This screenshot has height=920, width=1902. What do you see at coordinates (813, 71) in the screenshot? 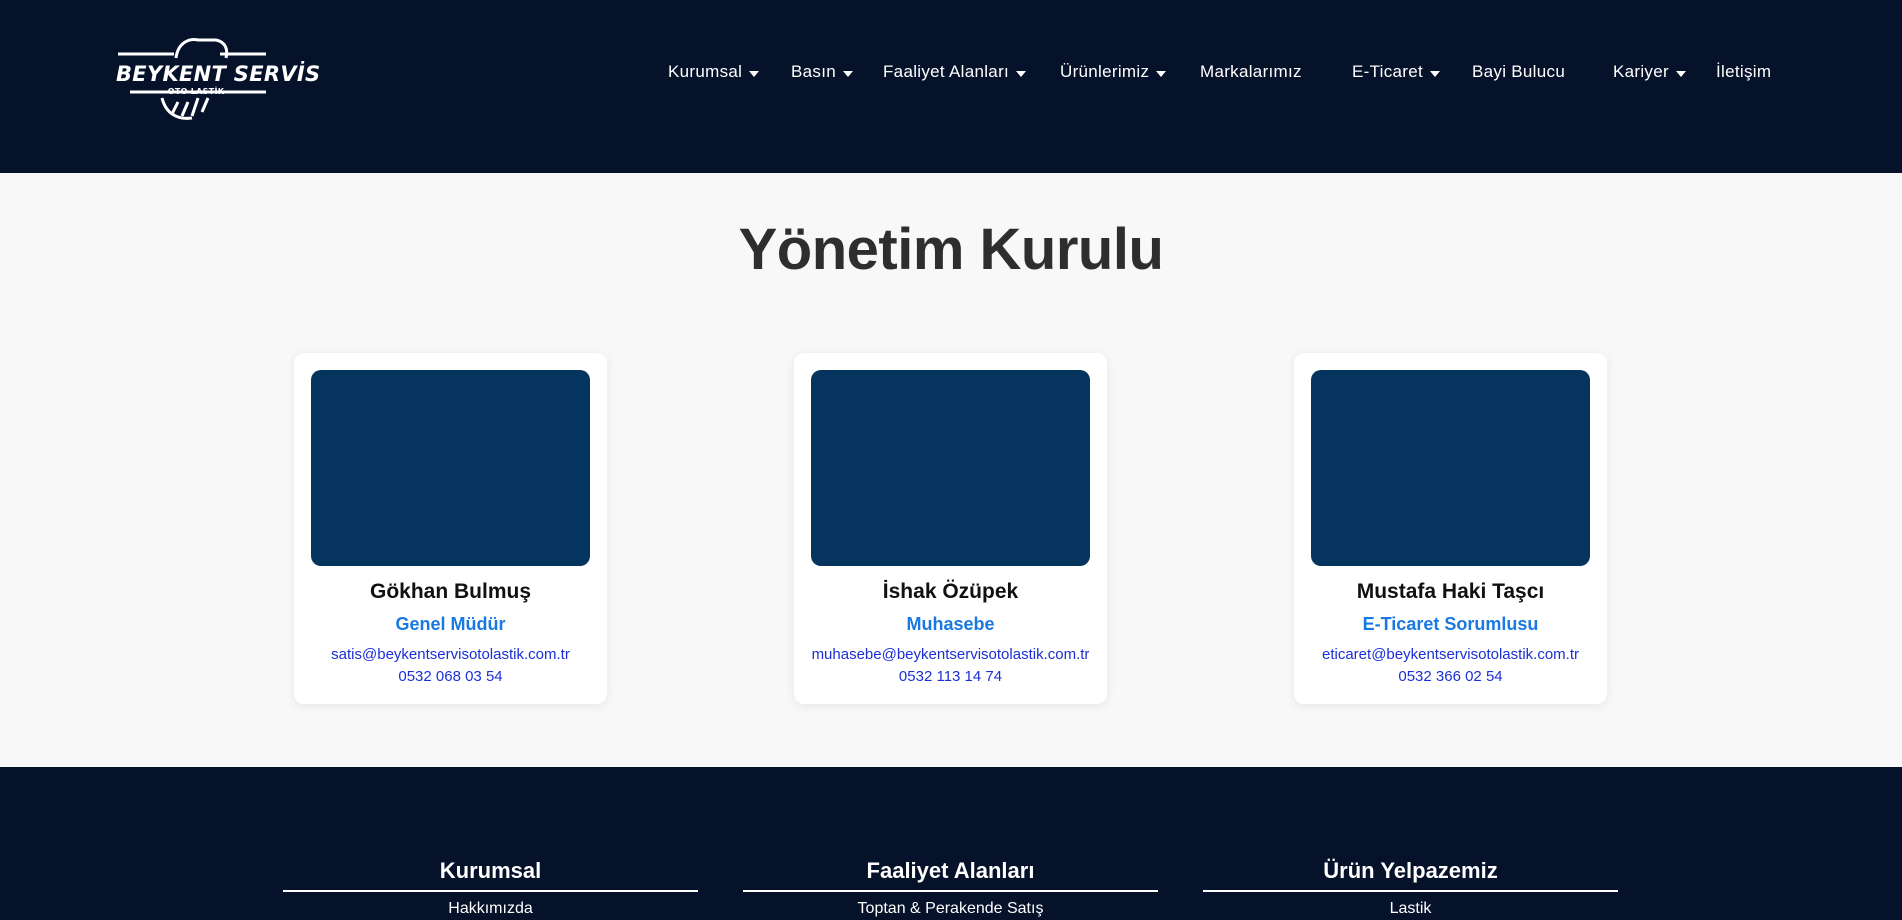
I see `nav-label: Basın` at bounding box center [813, 71].